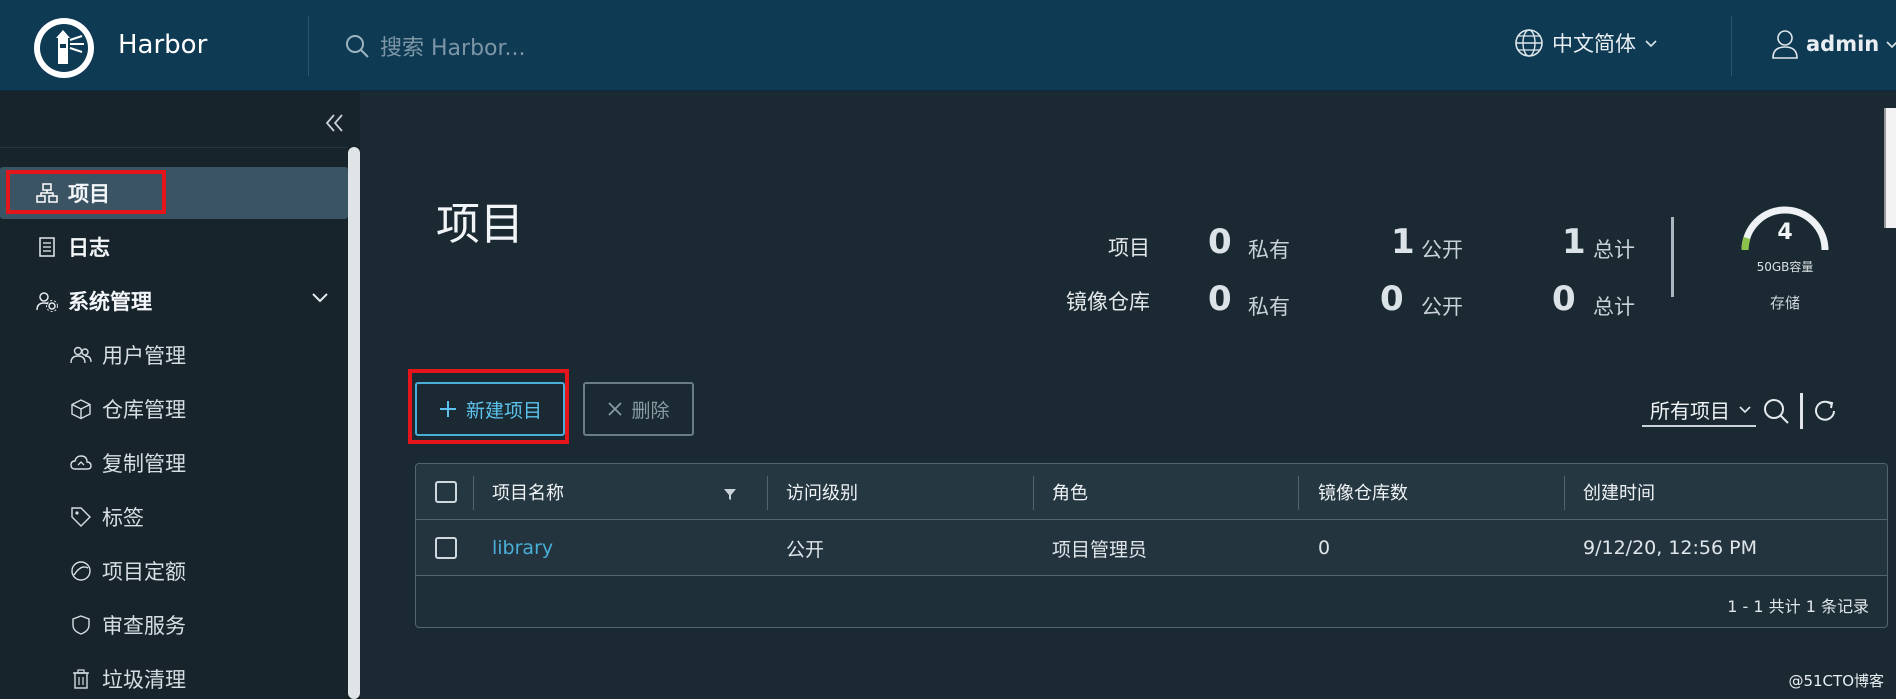 Image resolution: width=1896 pixels, height=699 pixels. Describe the element at coordinates (446, 492) in the screenshot. I see `select-all-checkbox` at that location.